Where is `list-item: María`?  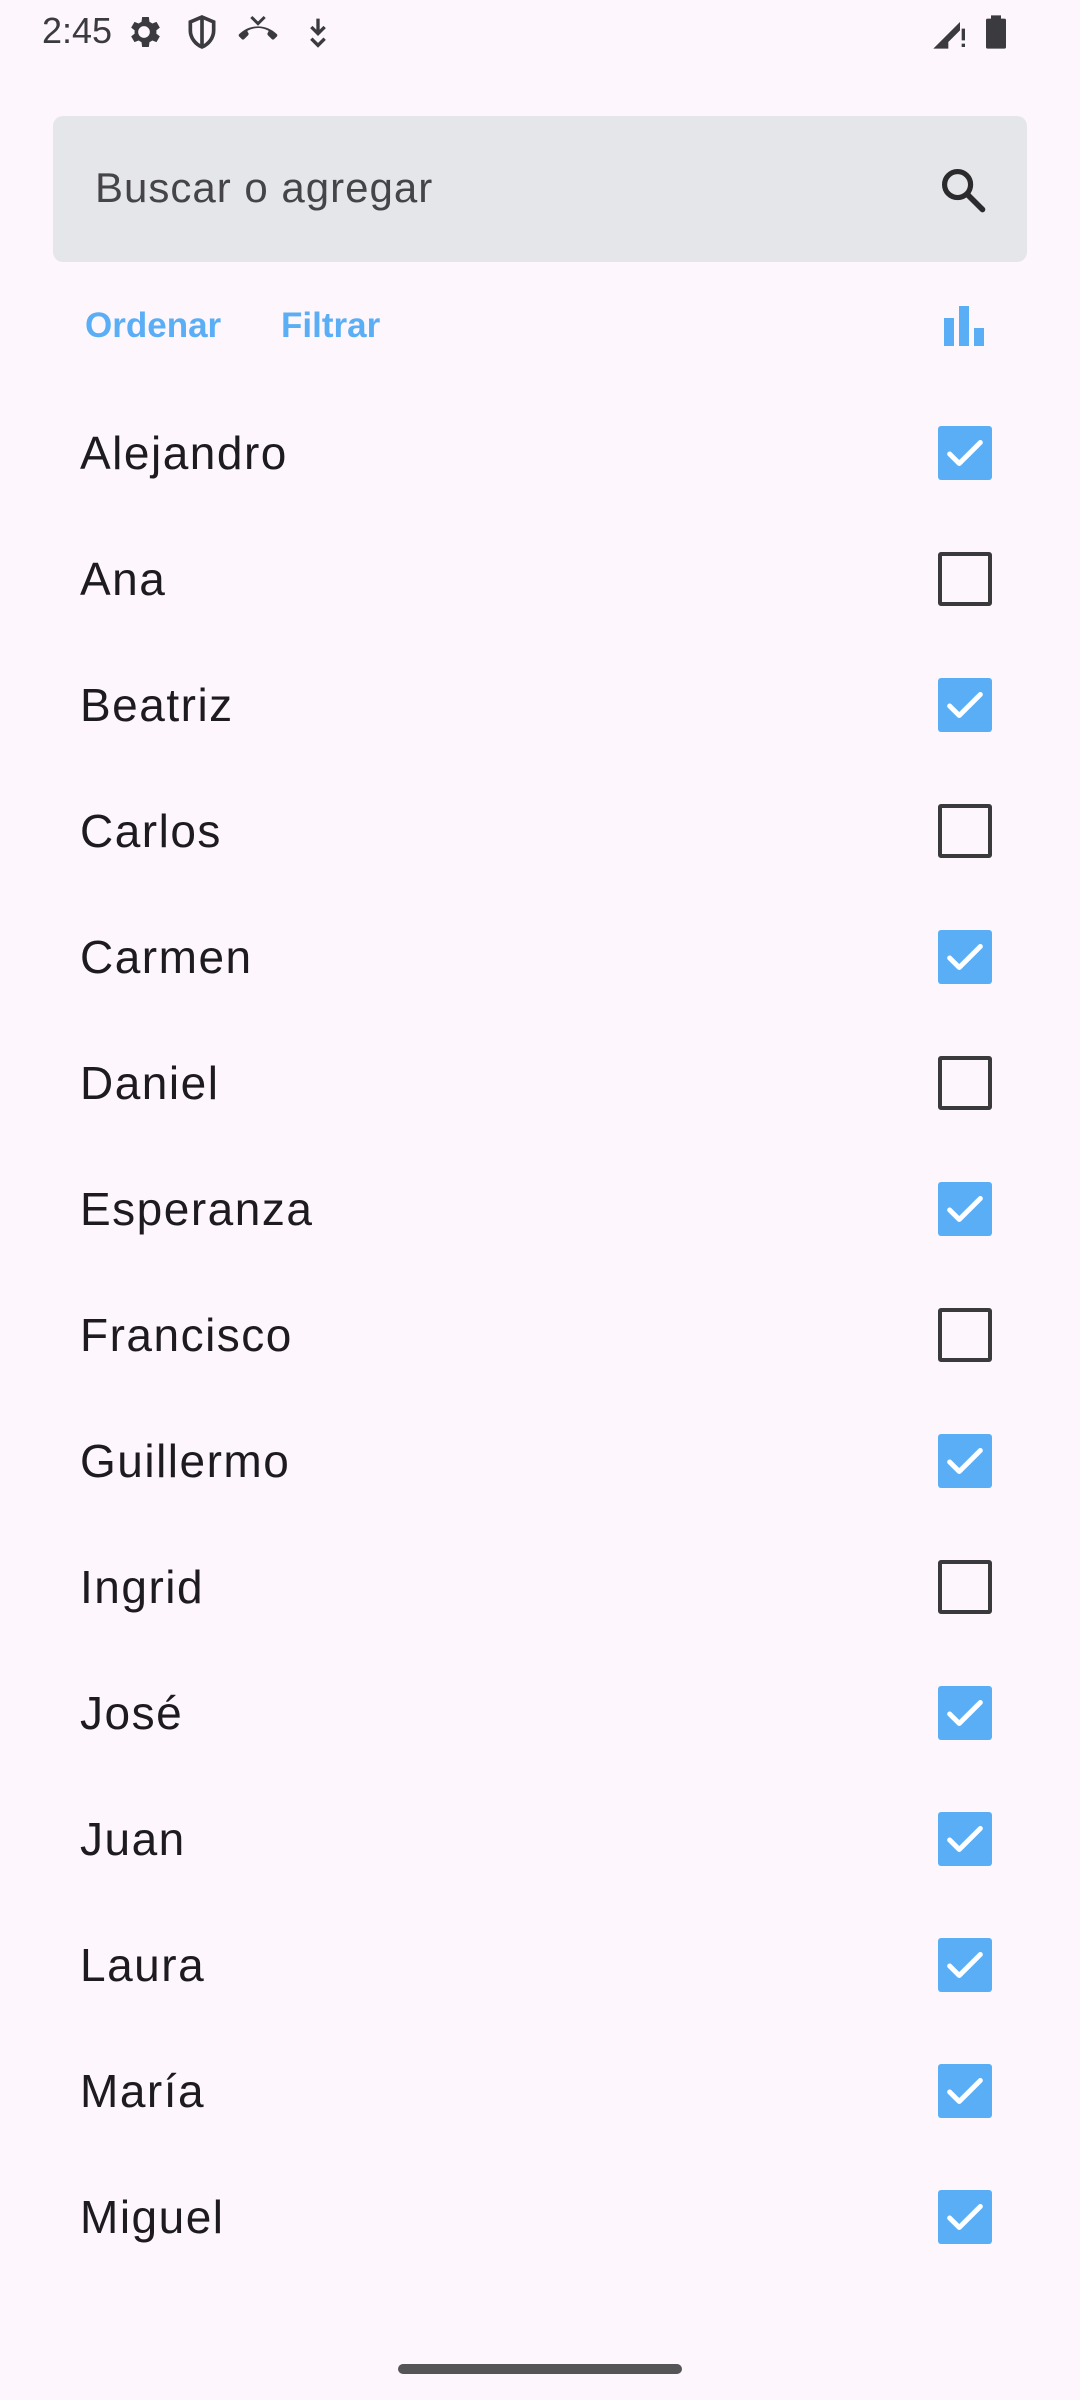 list-item: María is located at coordinates (540, 2091).